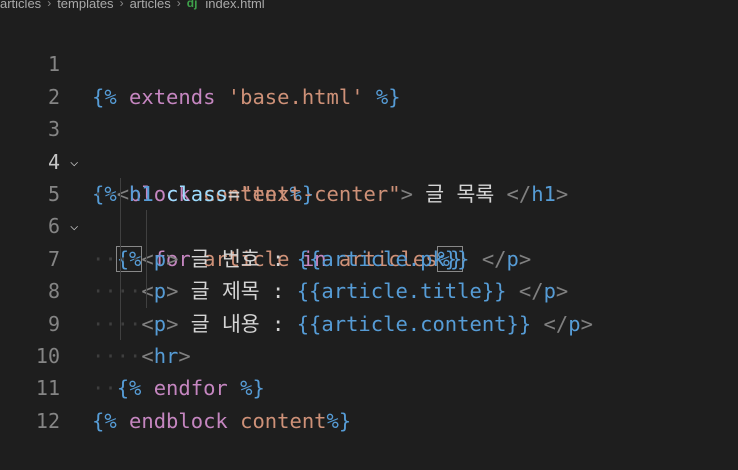 This screenshot has height=470, width=738. Describe the element at coordinates (150, 5) in the screenshot. I see `crumb-articles-folder: articles` at that location.